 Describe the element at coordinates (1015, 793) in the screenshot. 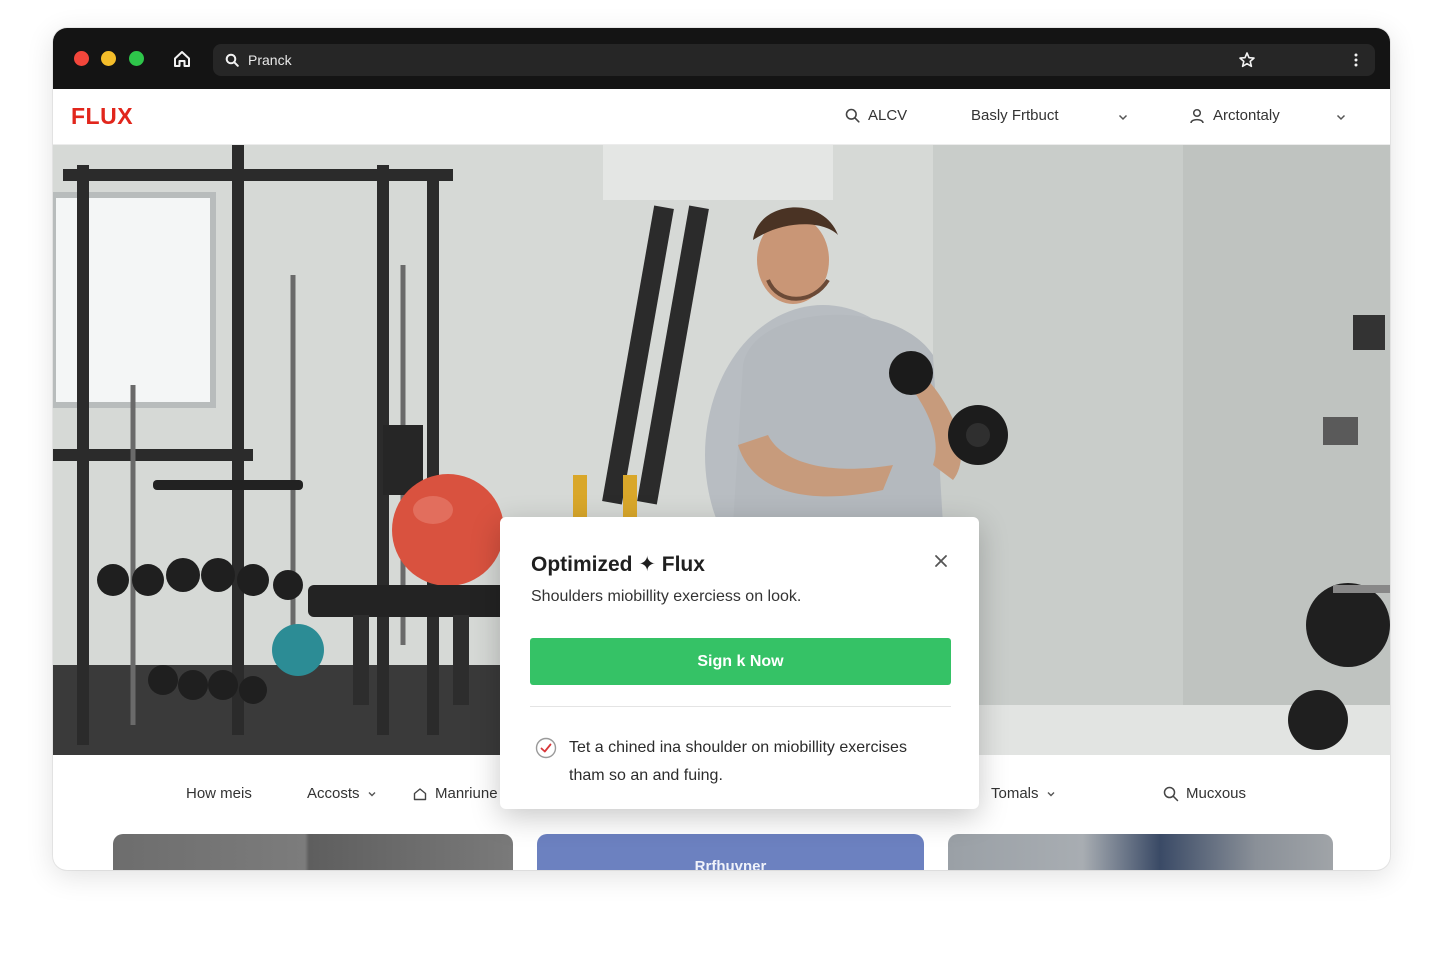

I see `subnav-label: Tomals` at that location.